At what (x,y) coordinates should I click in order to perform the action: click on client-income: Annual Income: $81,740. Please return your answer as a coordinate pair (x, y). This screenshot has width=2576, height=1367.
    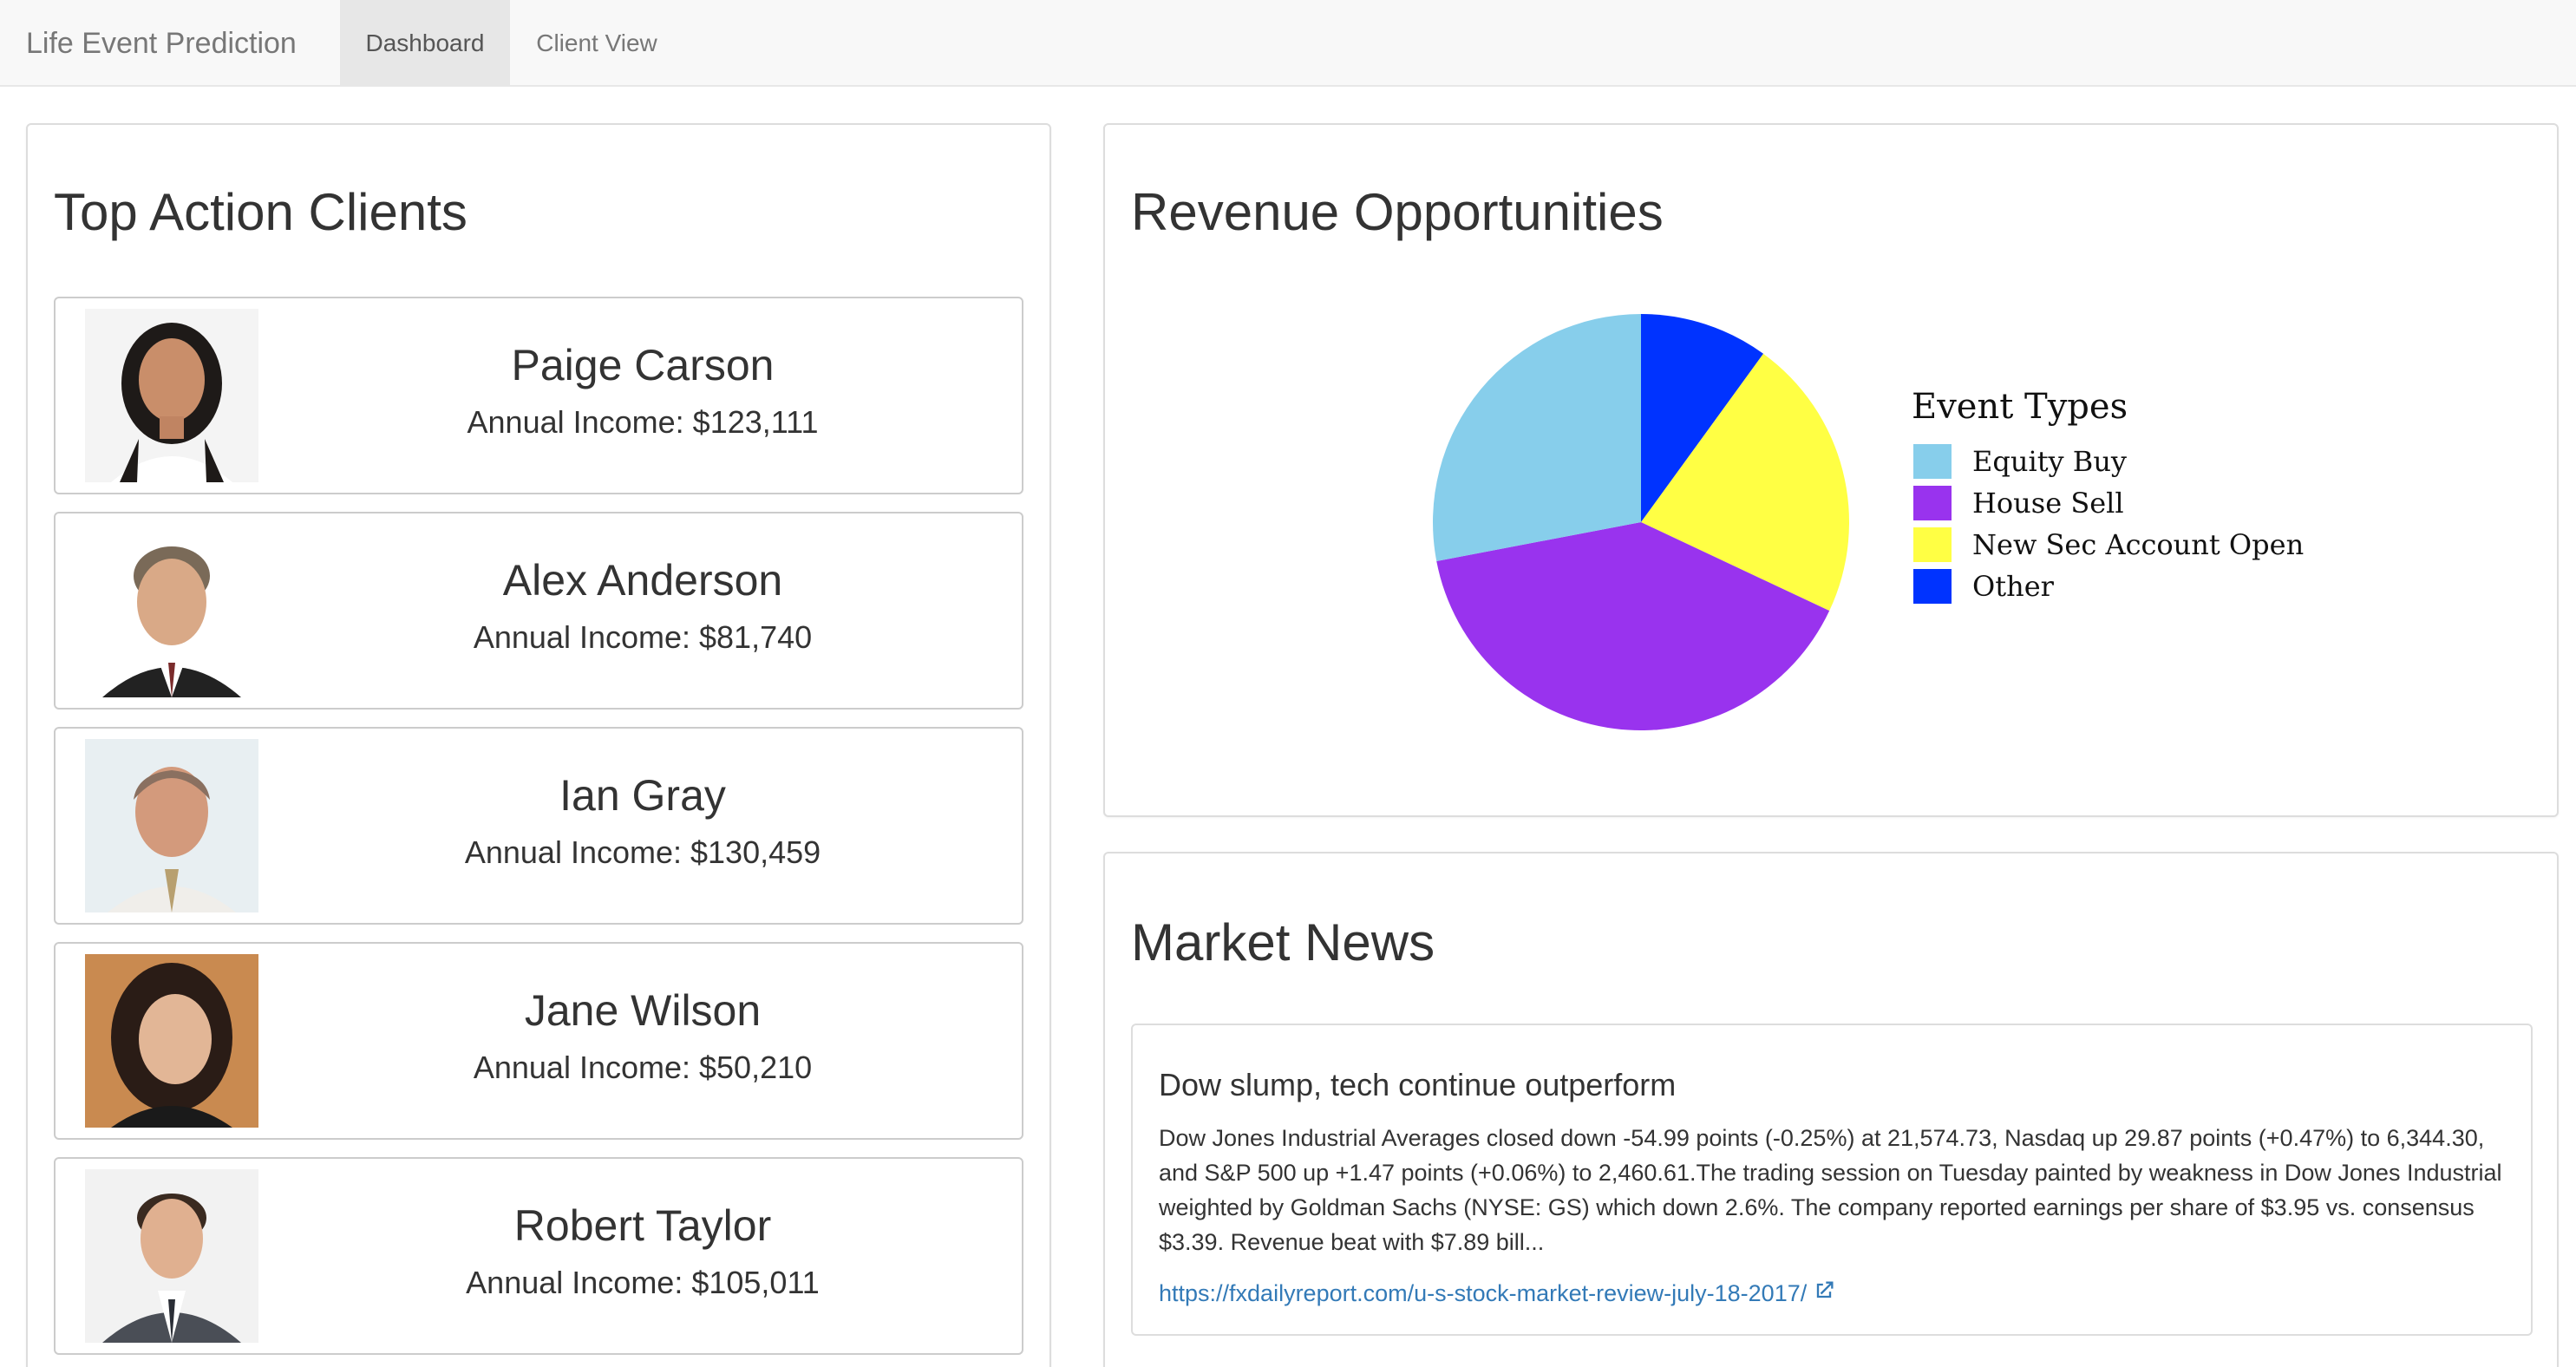
    Looking at the image, I should click on (643, 637).